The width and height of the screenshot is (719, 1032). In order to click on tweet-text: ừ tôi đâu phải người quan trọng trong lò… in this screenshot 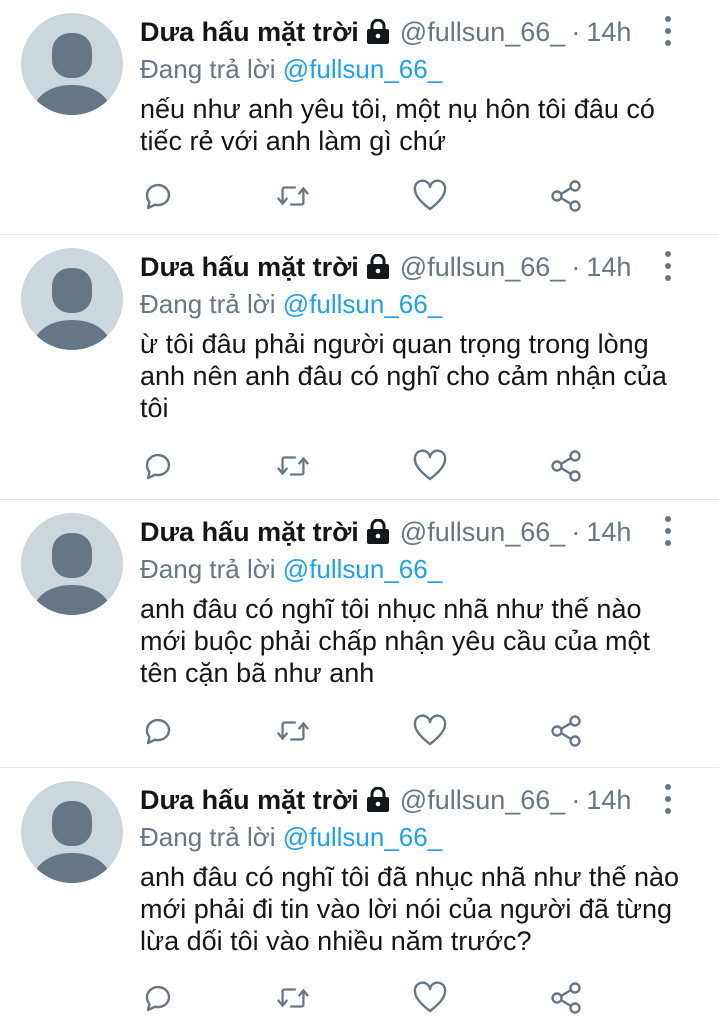, I will do `click(403, 376)`.